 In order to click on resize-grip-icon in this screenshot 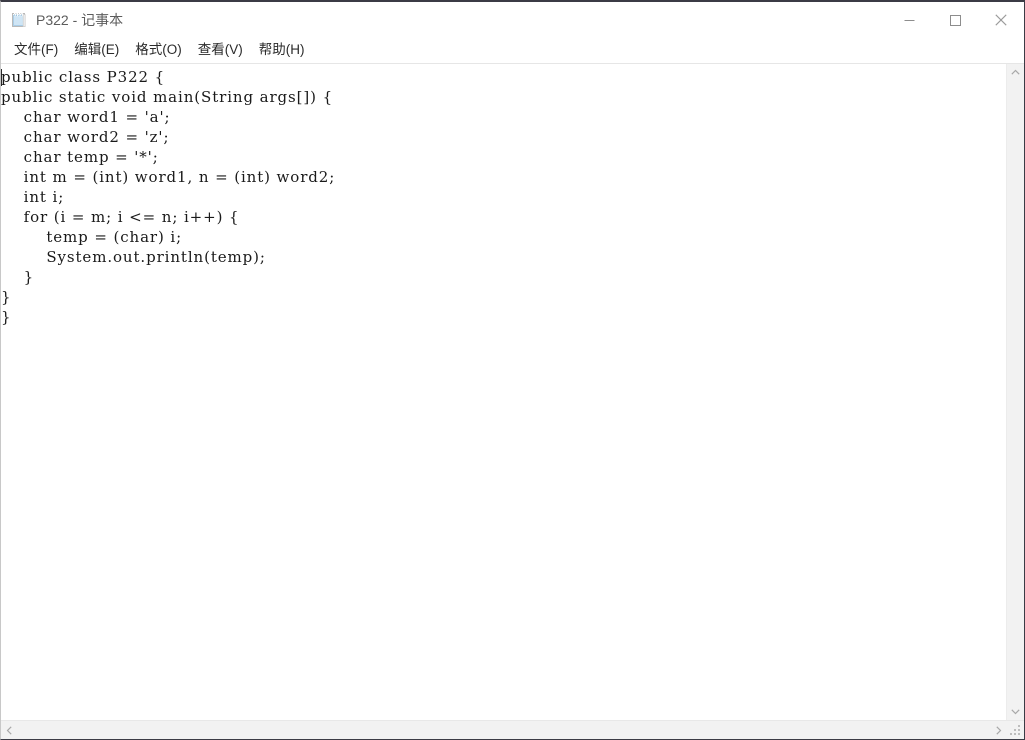, I will do `click(1015, 730)`.